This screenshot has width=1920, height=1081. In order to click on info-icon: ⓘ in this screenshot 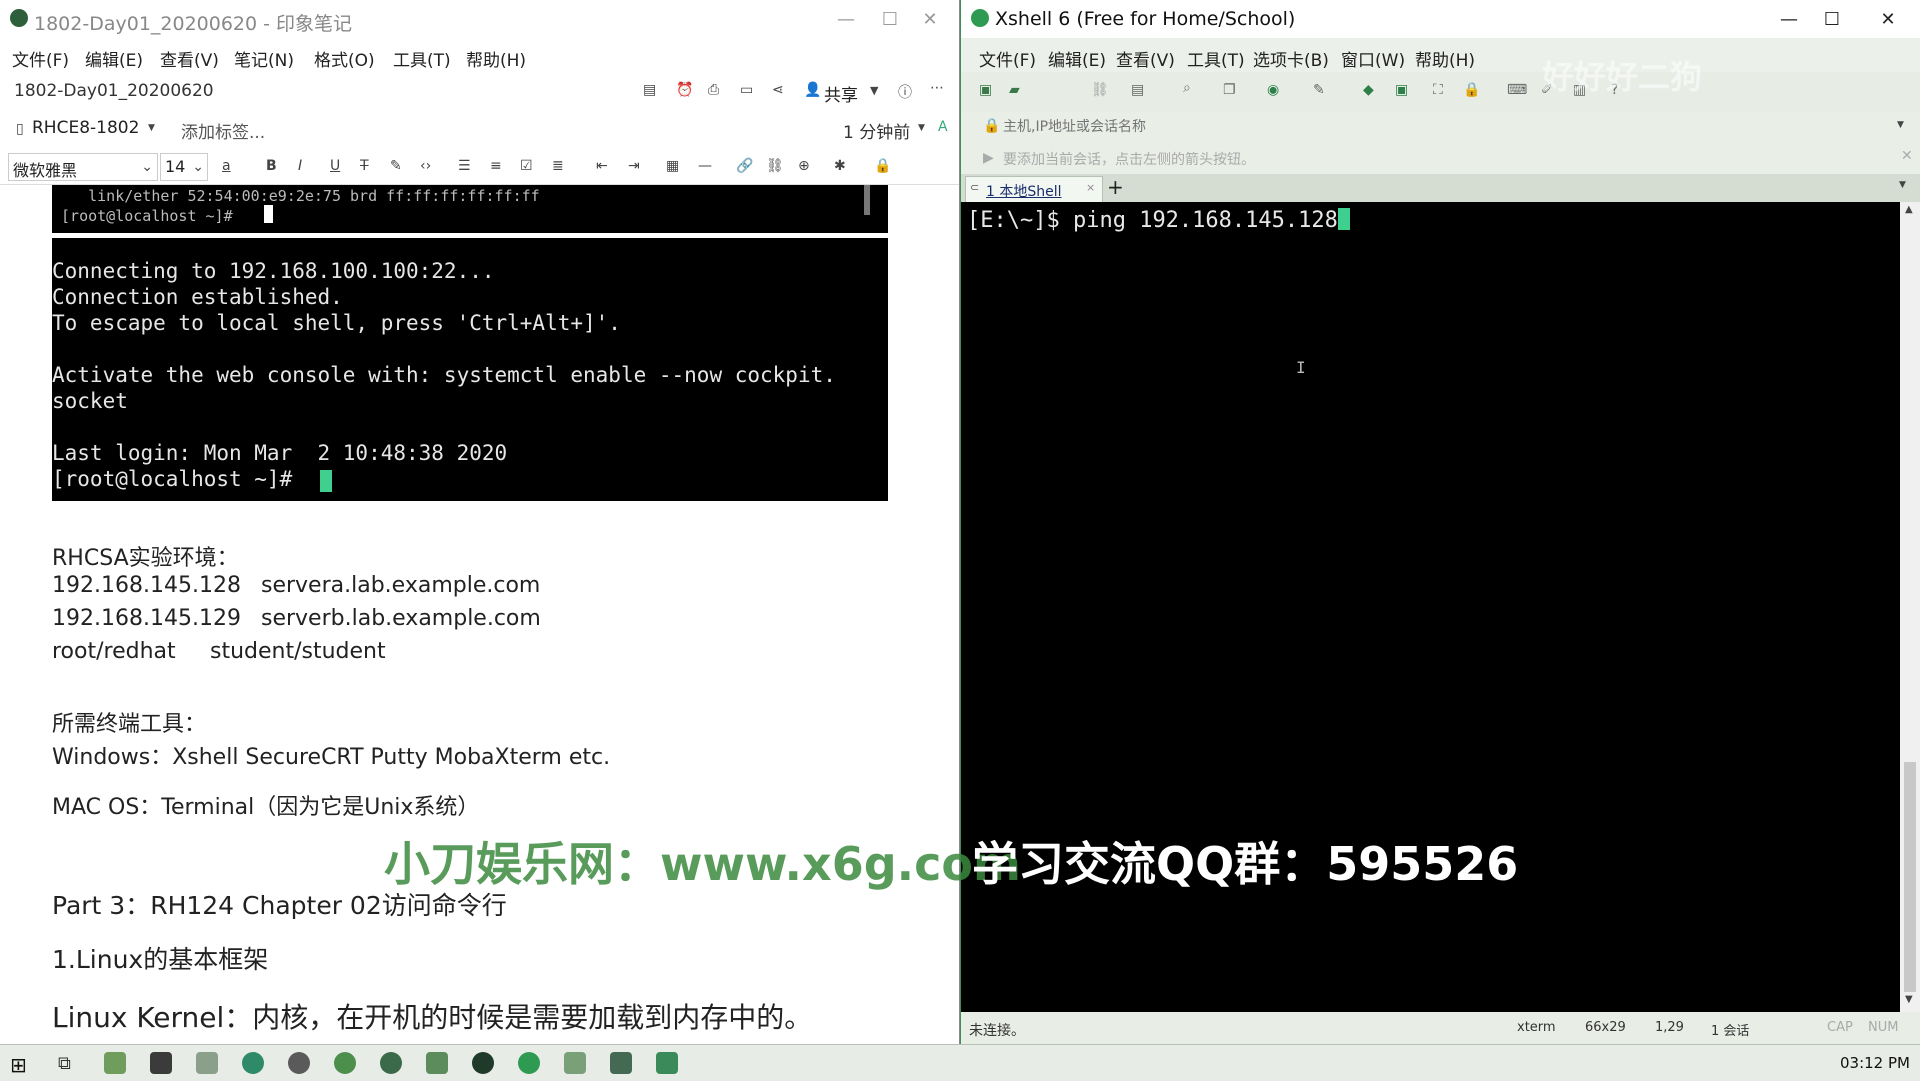, I will do `click(905, 92)`.